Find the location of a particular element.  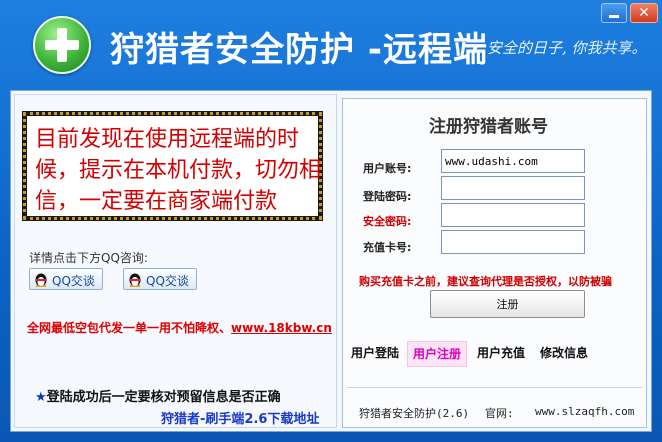

app-title: 狩猎者安全防护 -远程端 is located at coordinates (299, 50).